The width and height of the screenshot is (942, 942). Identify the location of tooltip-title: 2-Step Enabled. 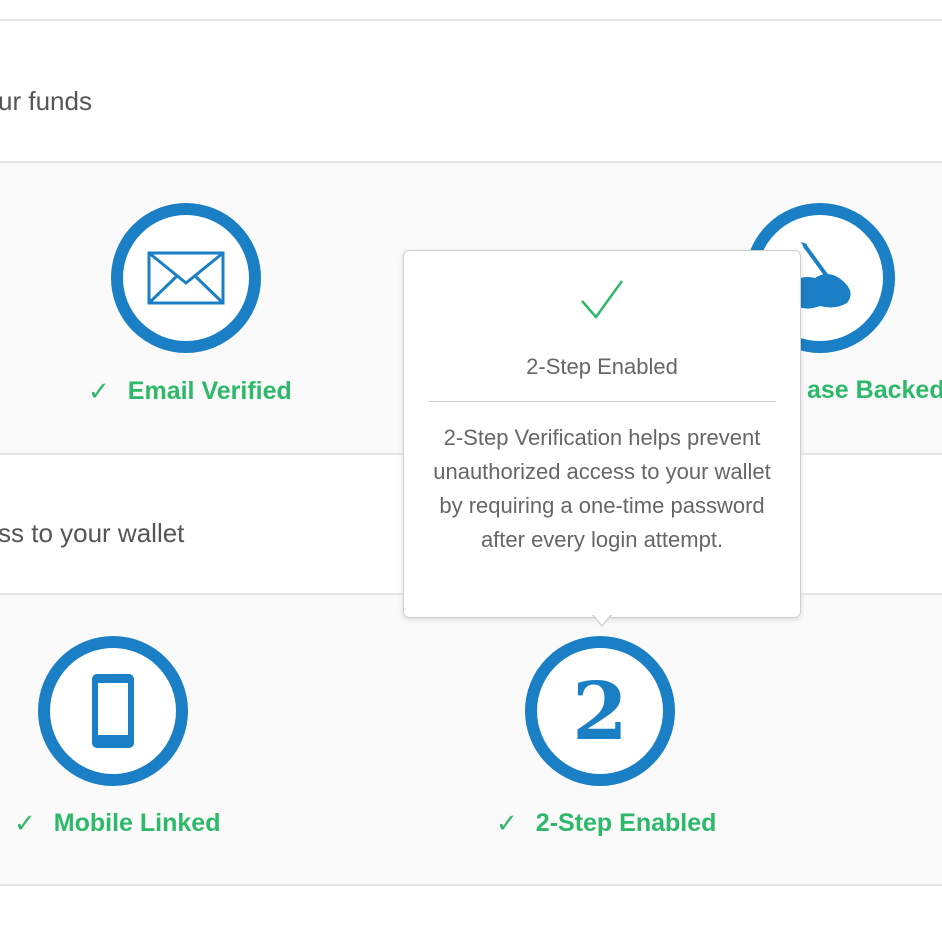
(602, 366).